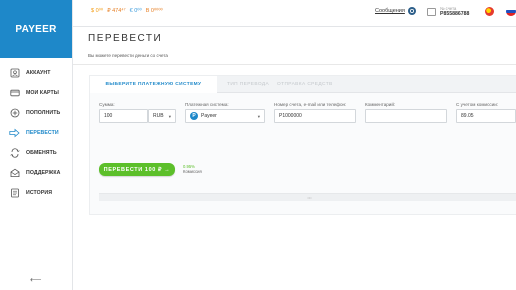 The height and width of the screenshot is (290, 516). I want to click on comment-input, so click(406, 116).